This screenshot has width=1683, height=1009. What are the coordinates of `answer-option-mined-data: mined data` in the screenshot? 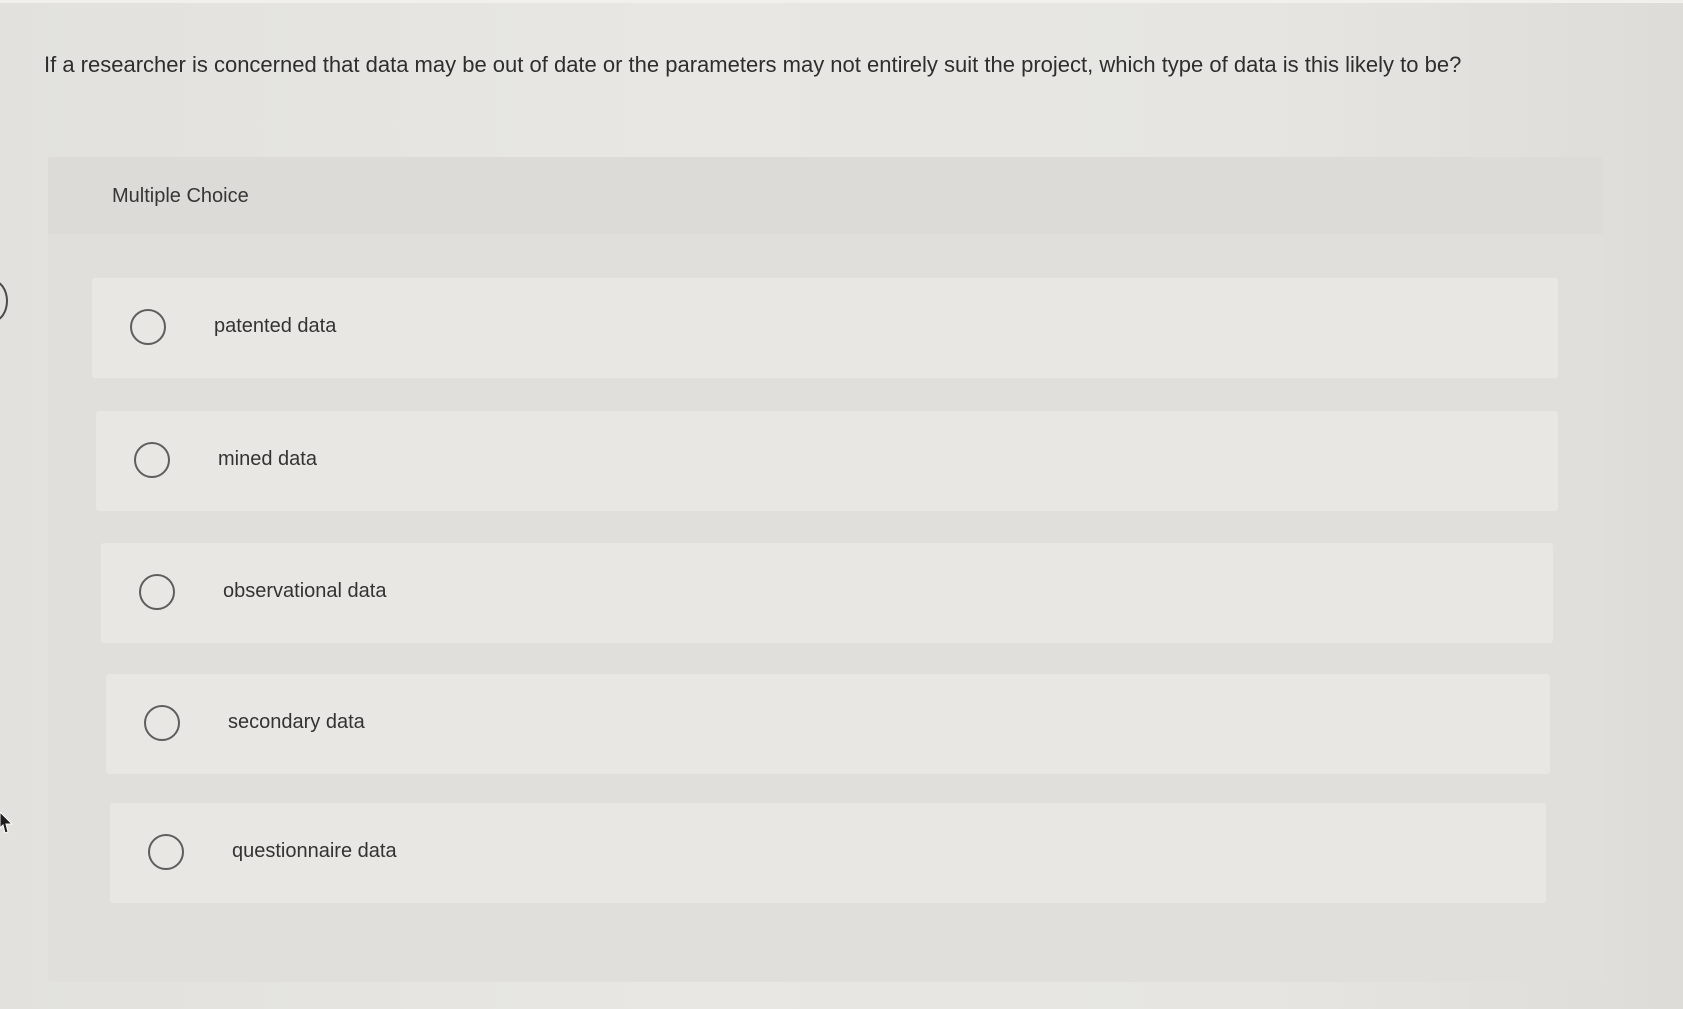 It's located at (827, 461).